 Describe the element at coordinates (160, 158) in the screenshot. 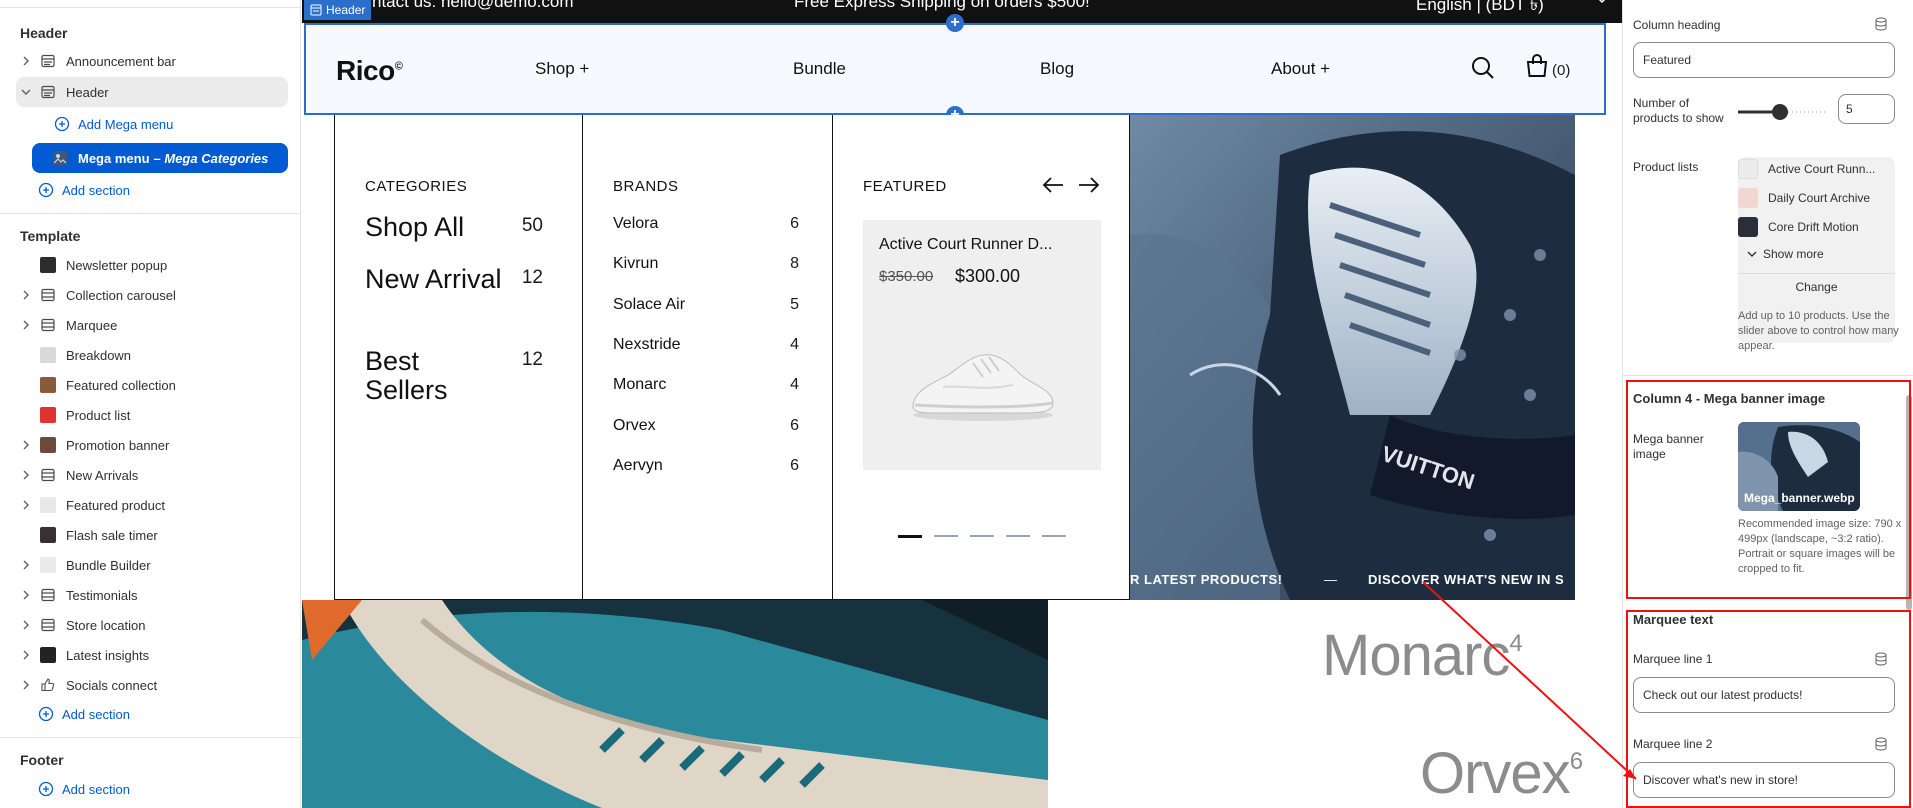

I see `sidebar-block-mega-menu-active: Mega menu – Mega Categories` at that location.